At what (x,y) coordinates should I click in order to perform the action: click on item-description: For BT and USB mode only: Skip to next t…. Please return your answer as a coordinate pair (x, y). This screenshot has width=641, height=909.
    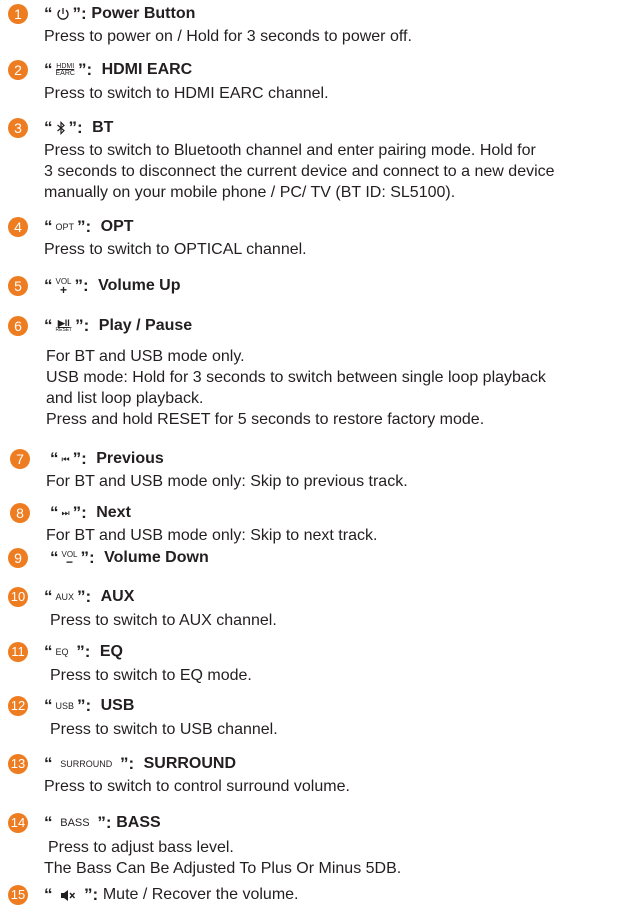
    Looking at the image, I should click on (212, 535).